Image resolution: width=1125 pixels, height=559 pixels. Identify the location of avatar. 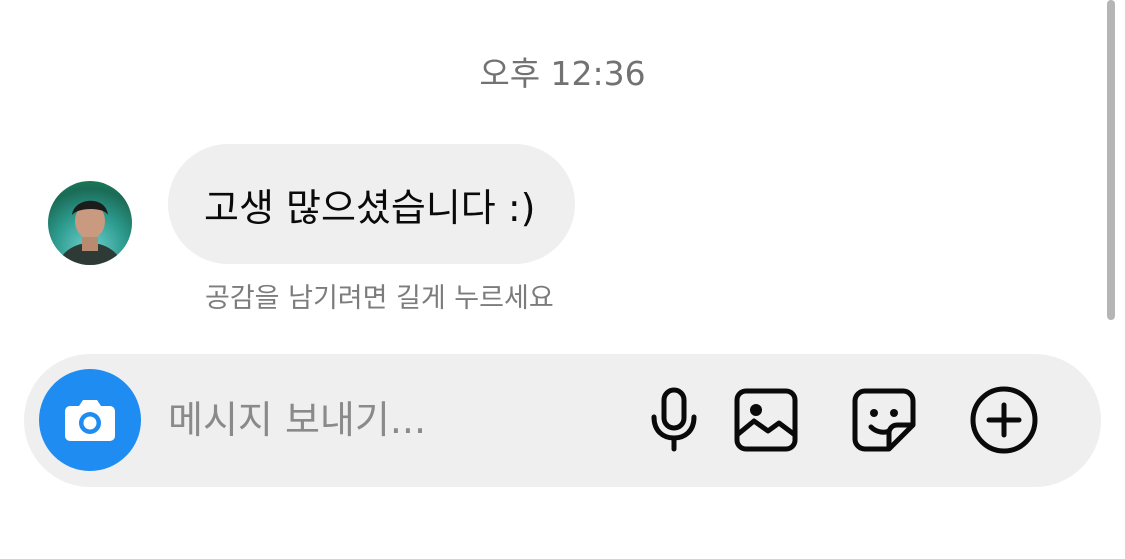
(90, 223).